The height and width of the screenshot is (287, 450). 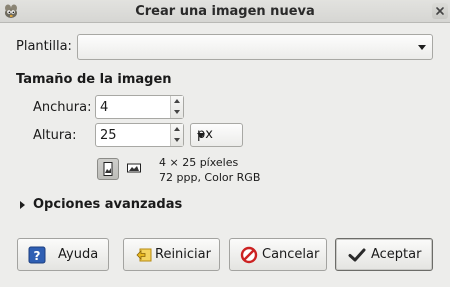 I want to click on portrait-orientation-button, so click(x=108, y=169).